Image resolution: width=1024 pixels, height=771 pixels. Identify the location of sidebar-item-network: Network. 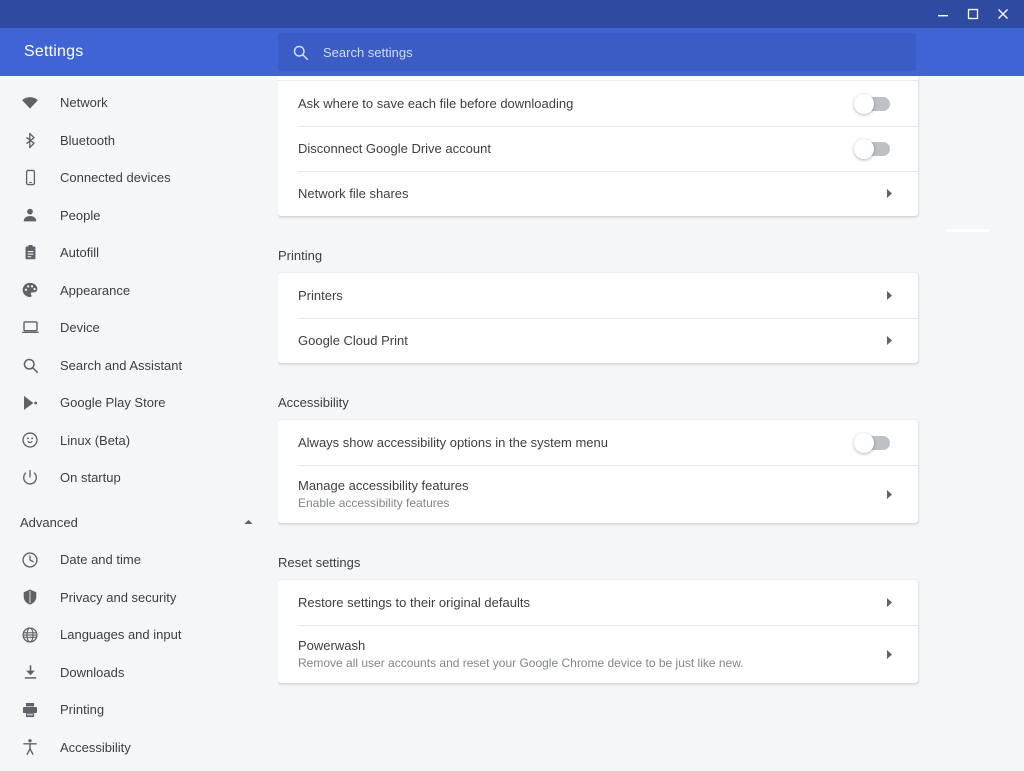
(139, 103).